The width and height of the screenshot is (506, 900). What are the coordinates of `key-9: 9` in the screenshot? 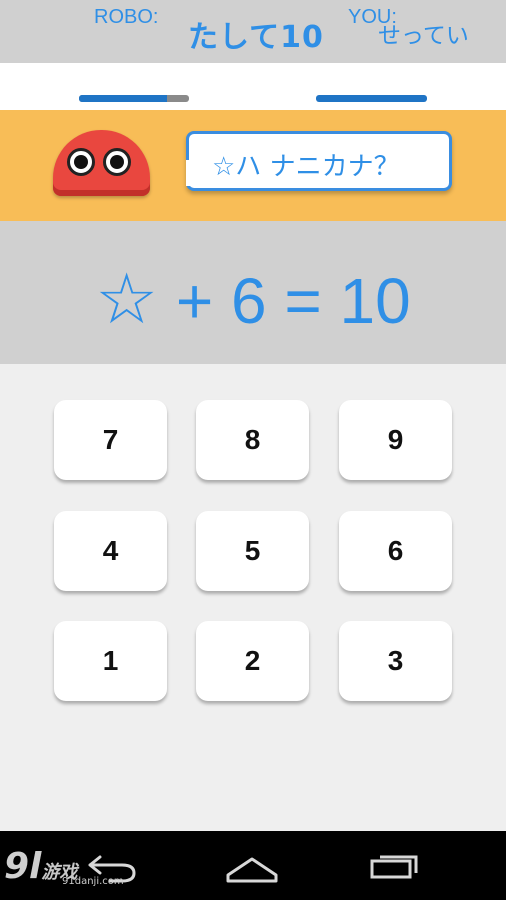 It's located at (395, 440).